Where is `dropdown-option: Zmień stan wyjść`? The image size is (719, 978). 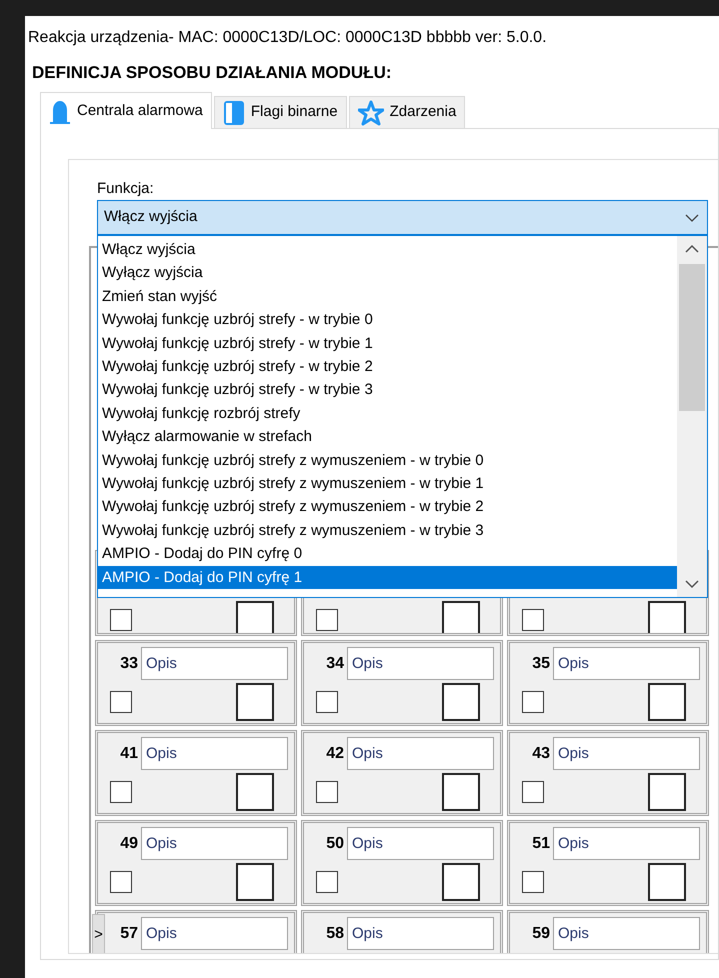
dropdown-option: Zmień stan wyjść is located at coordinates (387, 296).